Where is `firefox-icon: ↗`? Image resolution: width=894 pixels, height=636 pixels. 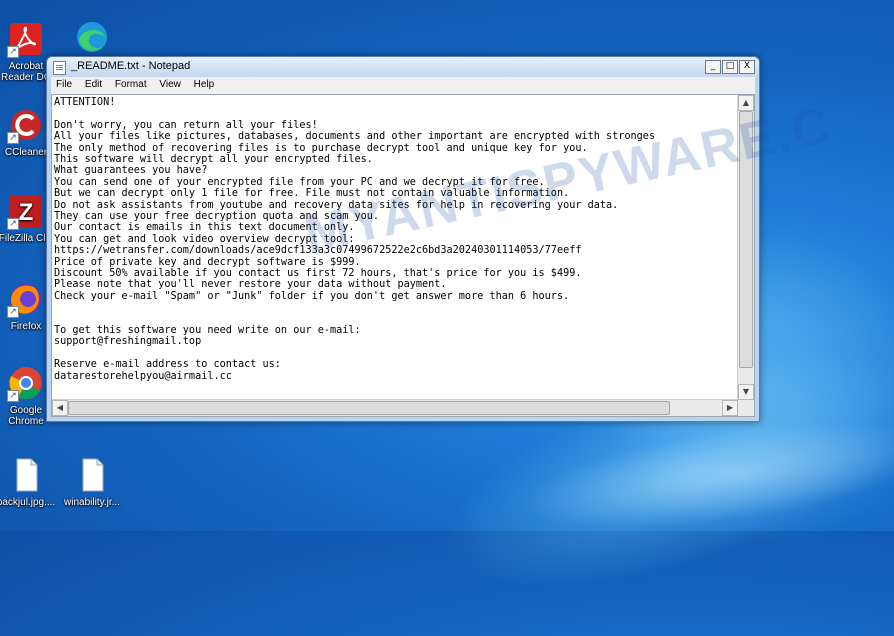
firefox-icon: ↗ is located at coordinates (26, 299).